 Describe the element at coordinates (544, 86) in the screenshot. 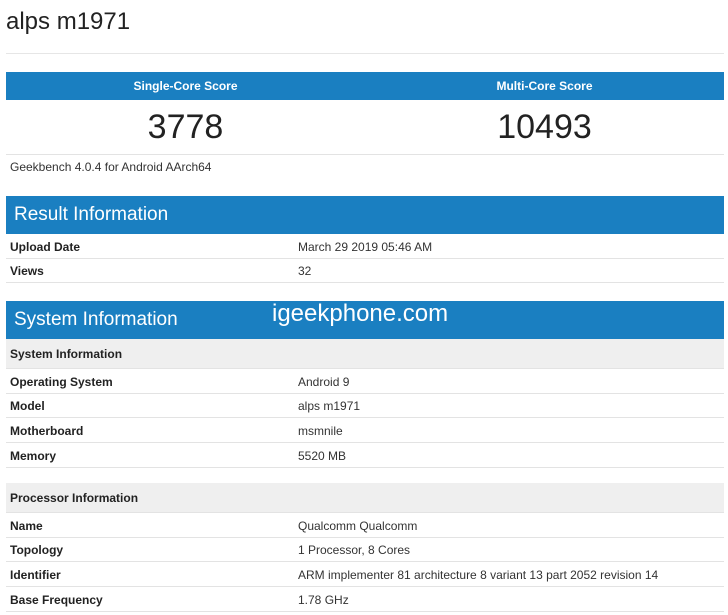

I see `multi-core-label: Multi-Core Score` at that location.